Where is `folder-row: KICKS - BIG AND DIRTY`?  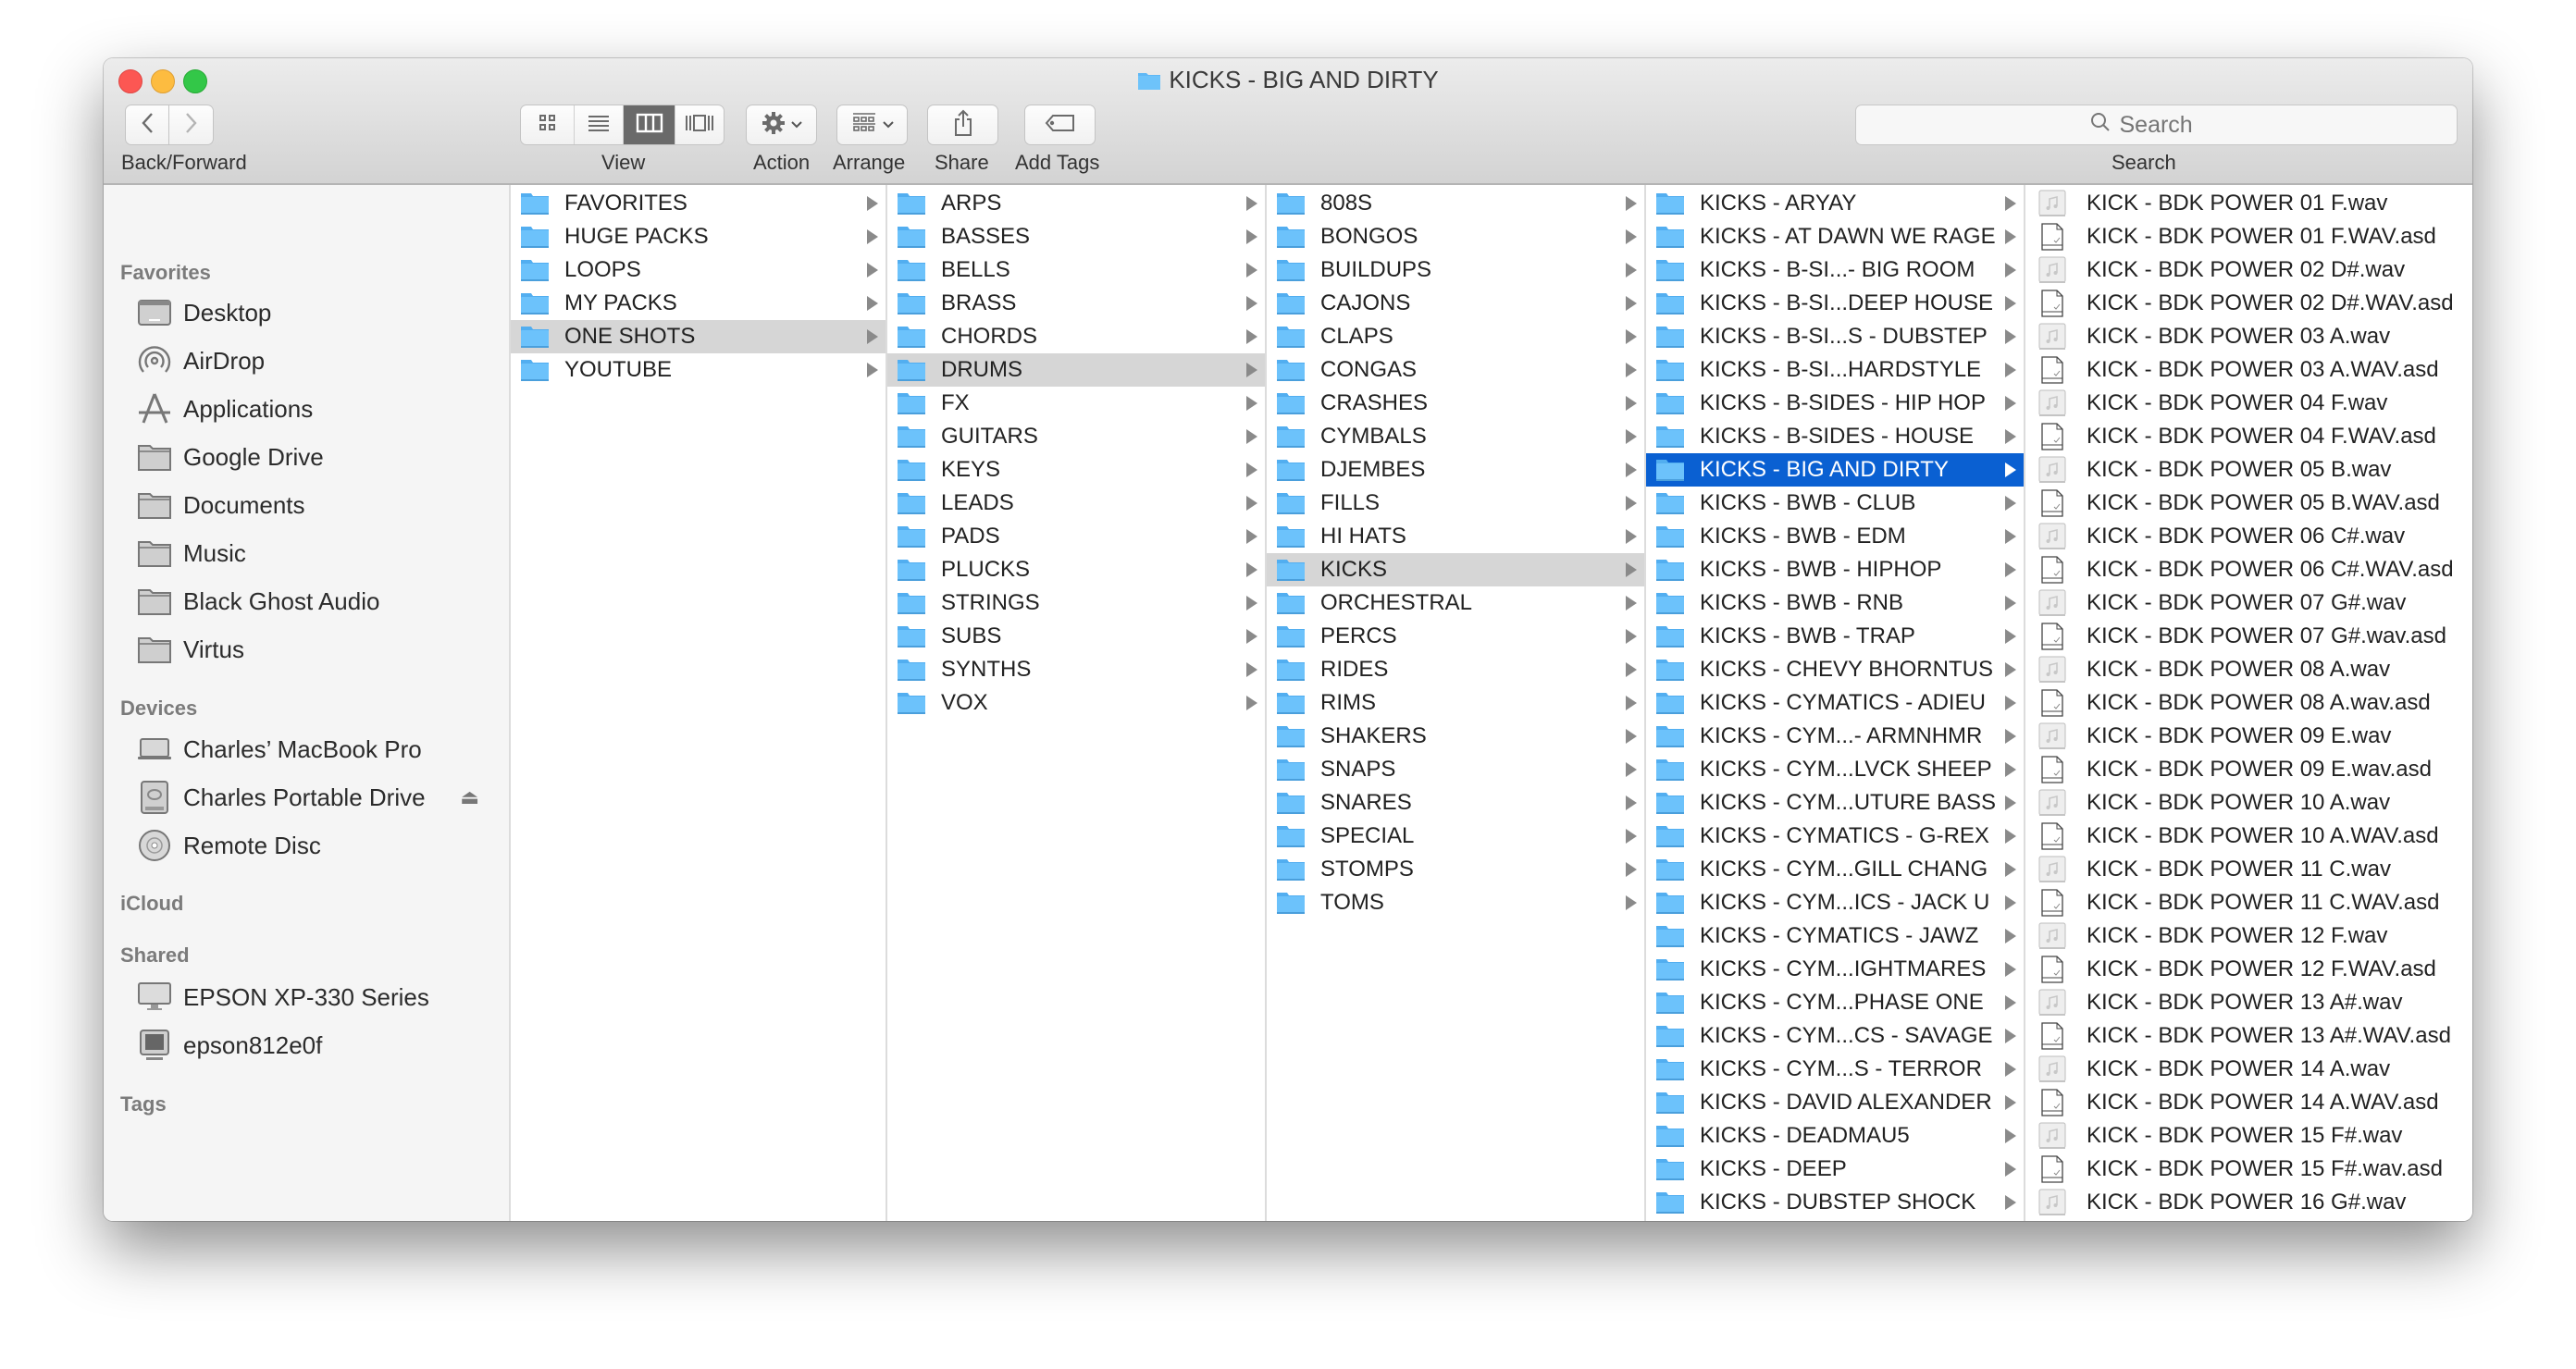
folder-row: KICKS - BIG AND DIRTY is located at coordinates (1835, 470).